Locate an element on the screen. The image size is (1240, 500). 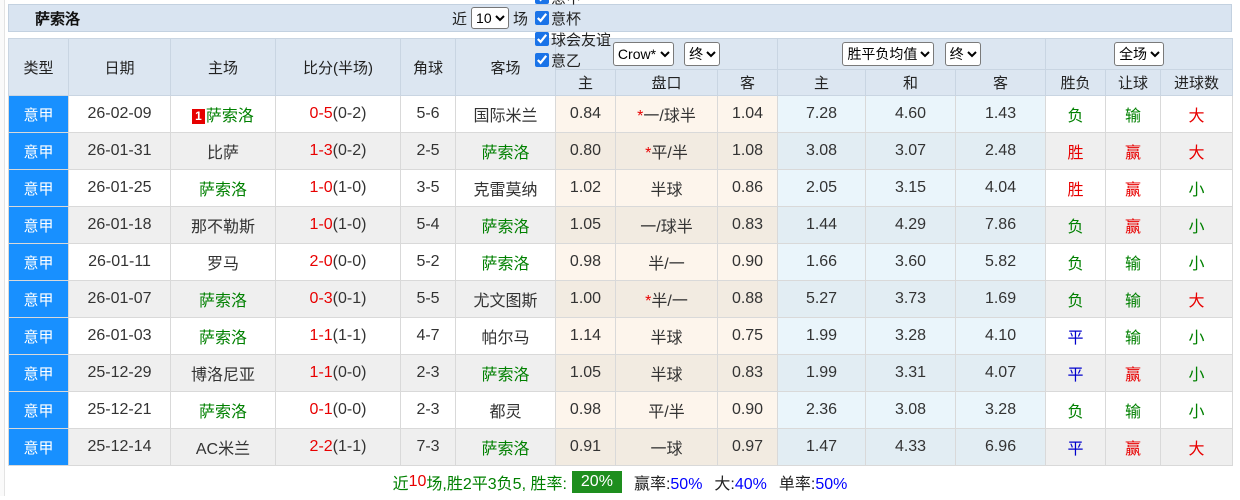
filter-label: 意乙 is located at coordinates (566, 60).